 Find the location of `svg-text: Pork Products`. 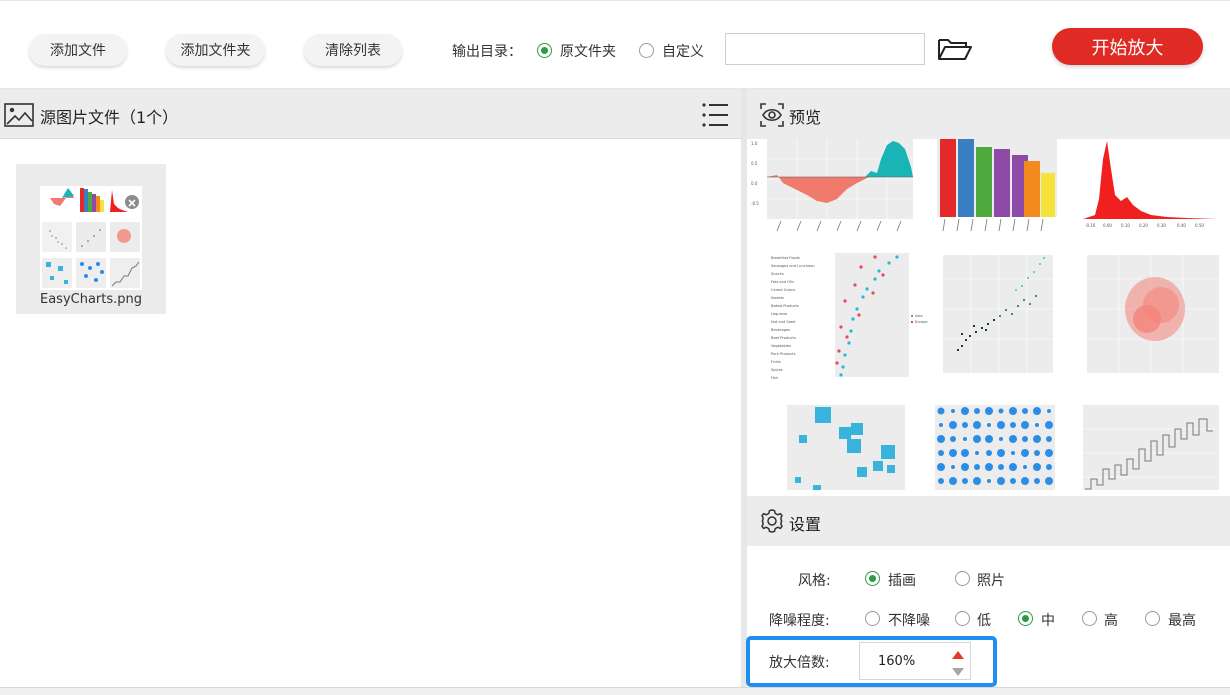

svg-text: Pork Products is located at coordinates (783, 354).